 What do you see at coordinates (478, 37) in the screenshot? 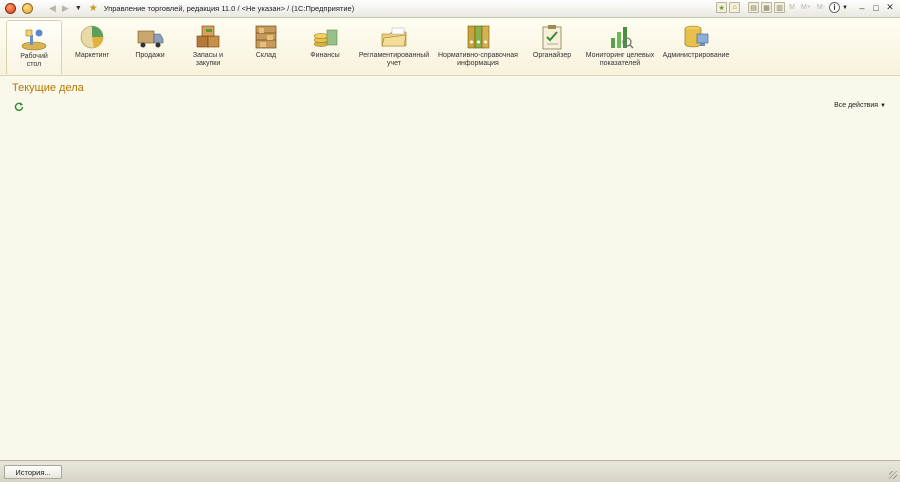
I see `reference-binders-icon` at bounding box center [478, 37].